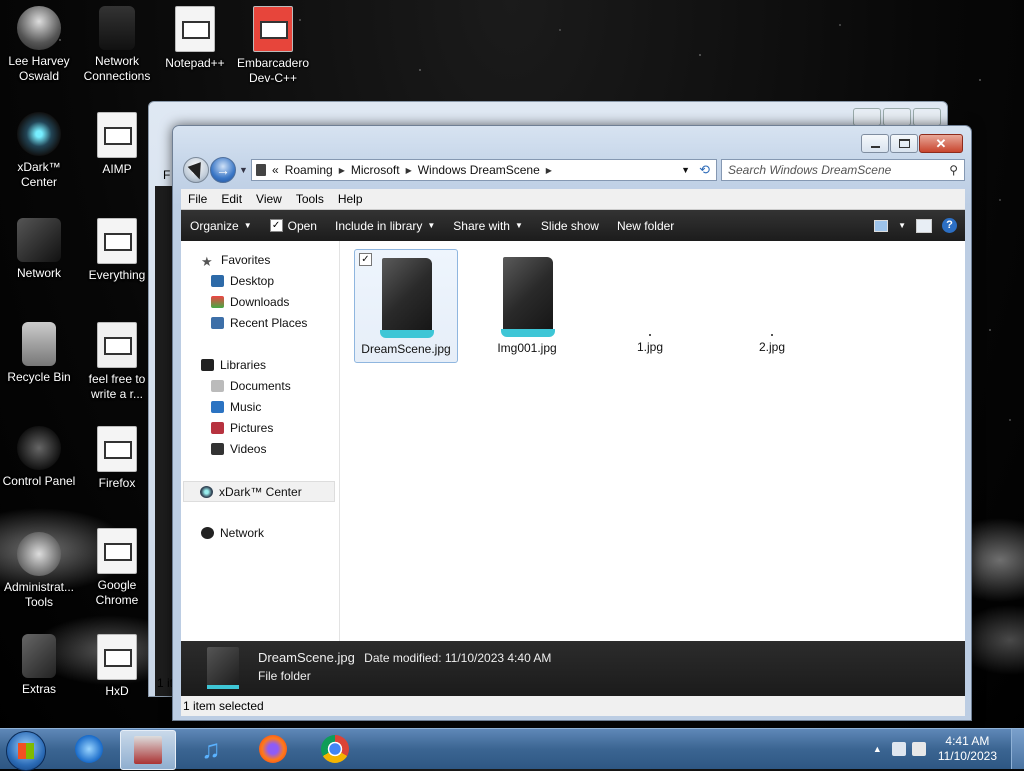 Image resolution: width=1024 pixels, height=771 pixels. Describe the element at coordinates (375, 170) in the screenshot. I see `breadcrumb-microsoft: Microsoft` at that location.